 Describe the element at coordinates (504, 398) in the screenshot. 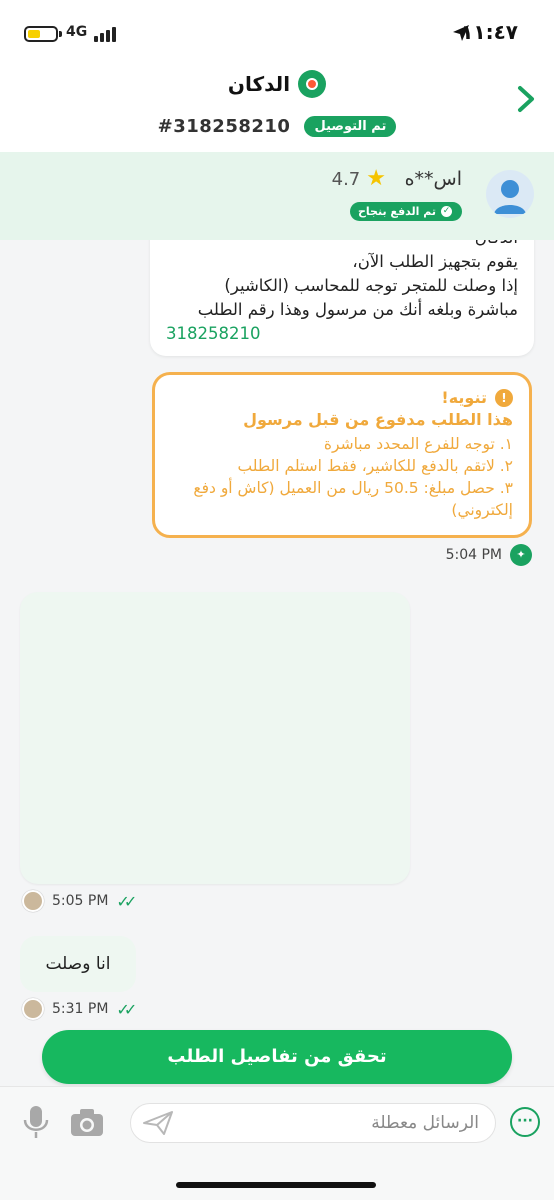

I see `alert-icon: !` at that location.